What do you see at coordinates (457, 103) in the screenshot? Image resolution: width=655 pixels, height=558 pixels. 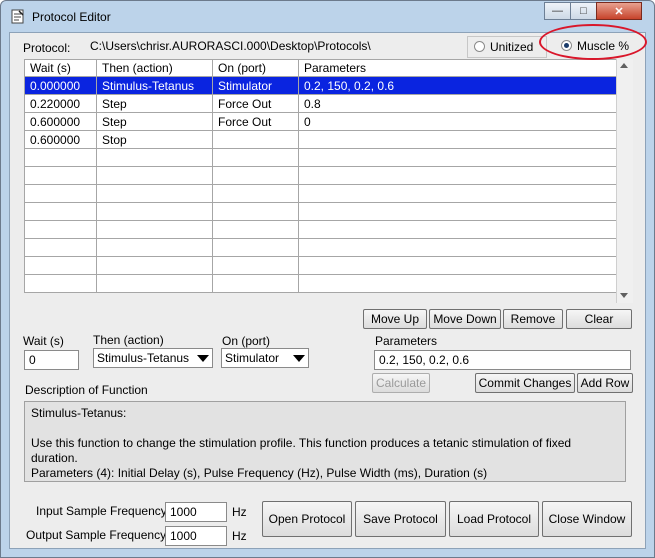 I see `table-cell: 0.8` at bounding box center [457, 103].